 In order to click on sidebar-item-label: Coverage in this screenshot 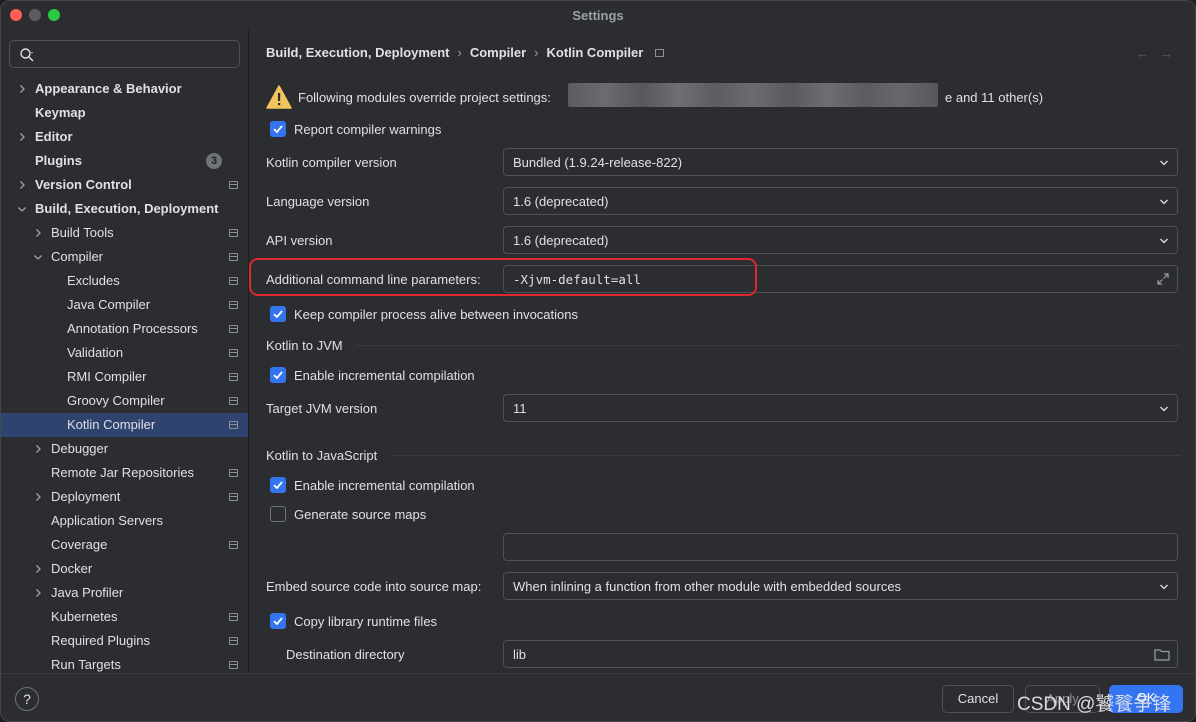, I will do `click(79, 544)`.